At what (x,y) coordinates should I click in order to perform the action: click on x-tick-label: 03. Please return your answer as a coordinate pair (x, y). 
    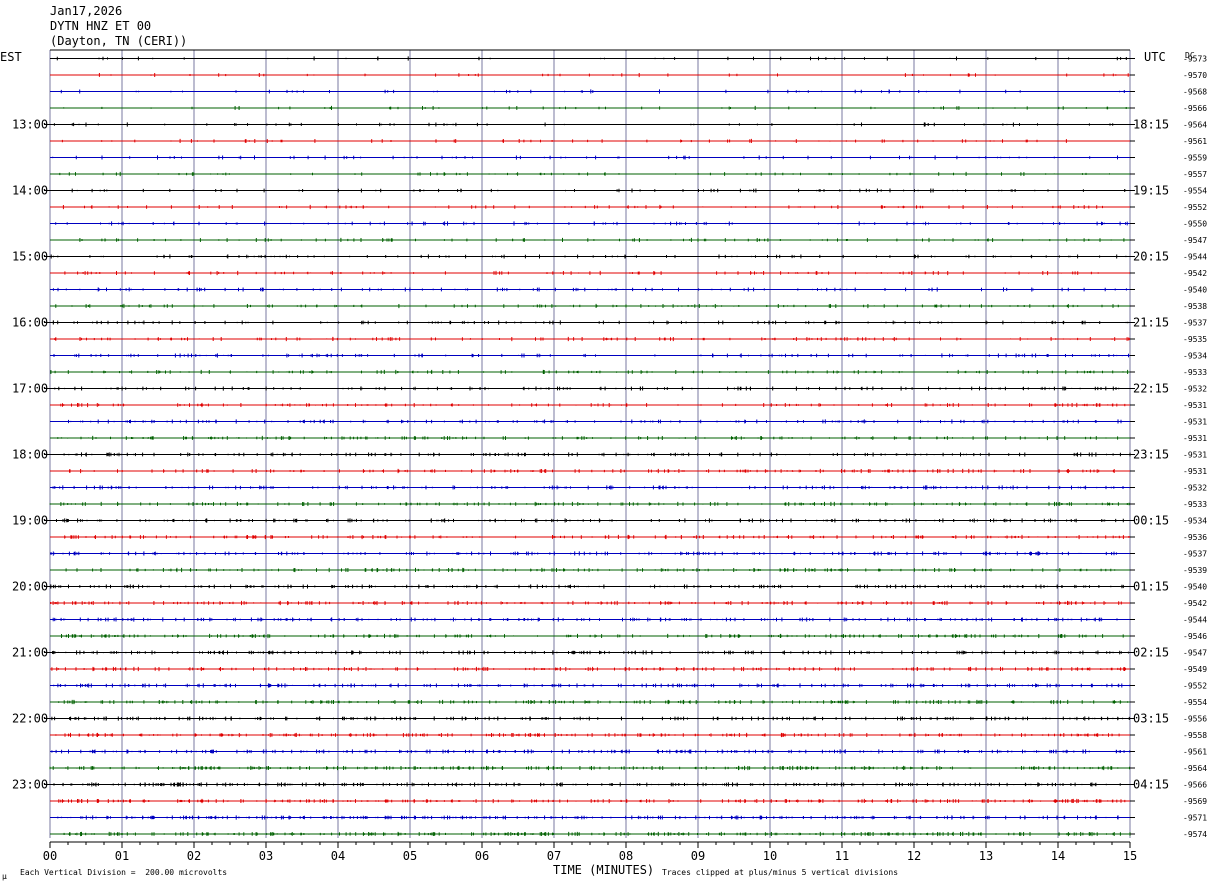
    Looking at the image, I should click on (266, 856).